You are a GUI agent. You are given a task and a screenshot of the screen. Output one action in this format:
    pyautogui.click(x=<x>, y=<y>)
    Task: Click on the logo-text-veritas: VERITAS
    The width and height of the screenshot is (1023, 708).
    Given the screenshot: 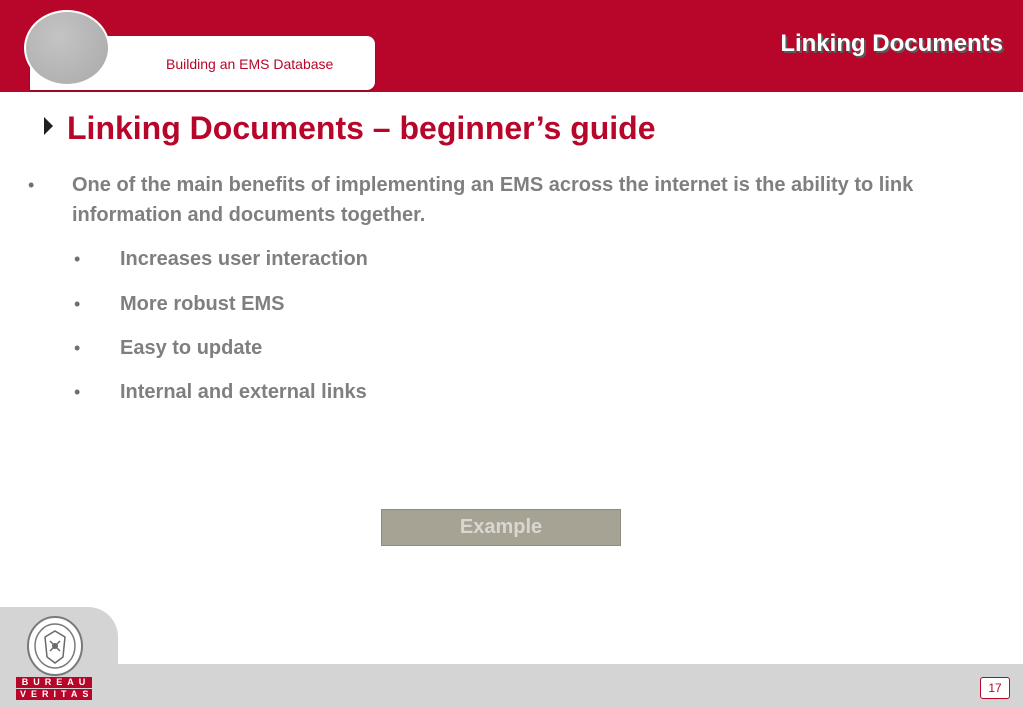 What is the action you would take?
    pyautogui.click(x=54, y=694)
    